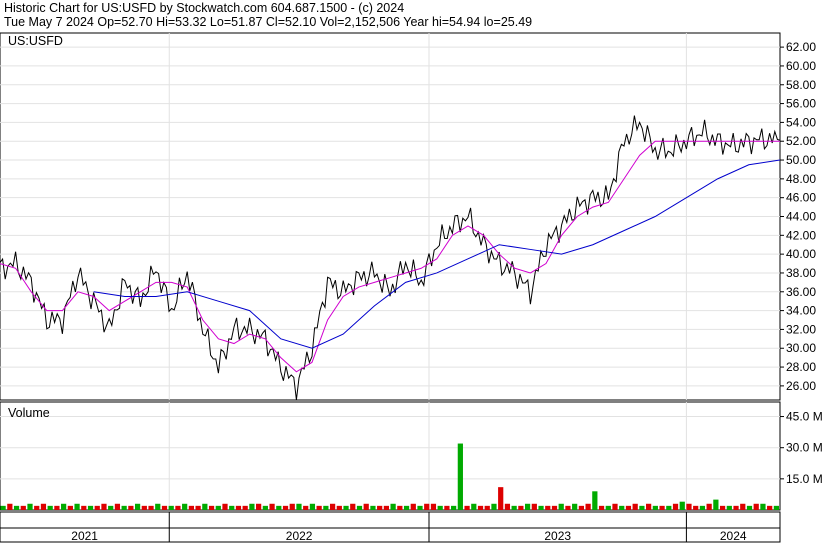 This screenshot has width=830, height=543. Describe the element at coordinates (84, 536) in the screenshot. I see `year-label: 2021` at that location.